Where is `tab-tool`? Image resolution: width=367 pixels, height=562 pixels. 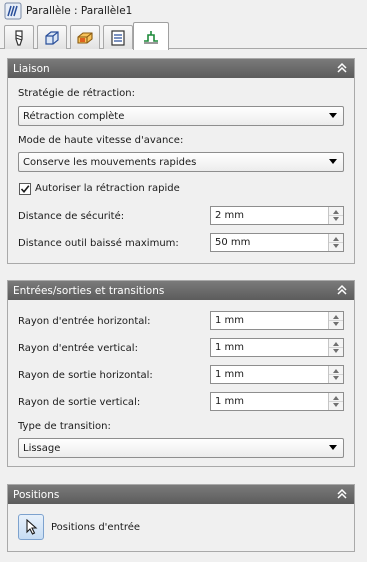 tab-tool is located at coordinates (19, 37).